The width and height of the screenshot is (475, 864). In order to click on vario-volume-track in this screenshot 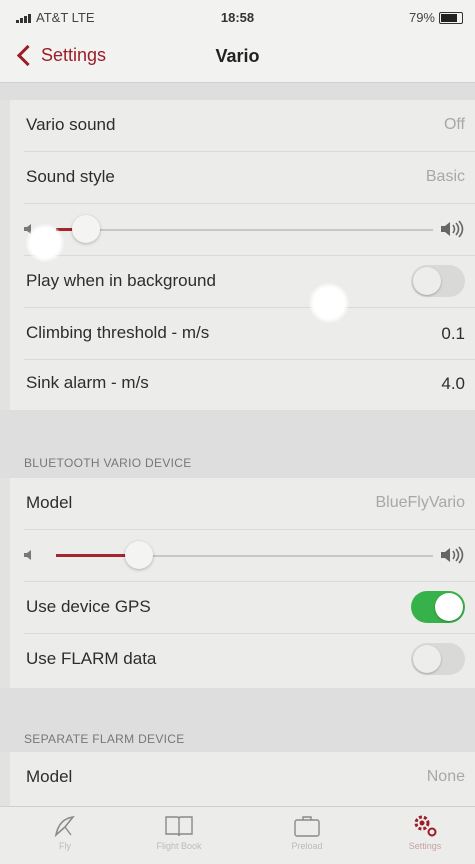, I will do `click(244, 230)`.